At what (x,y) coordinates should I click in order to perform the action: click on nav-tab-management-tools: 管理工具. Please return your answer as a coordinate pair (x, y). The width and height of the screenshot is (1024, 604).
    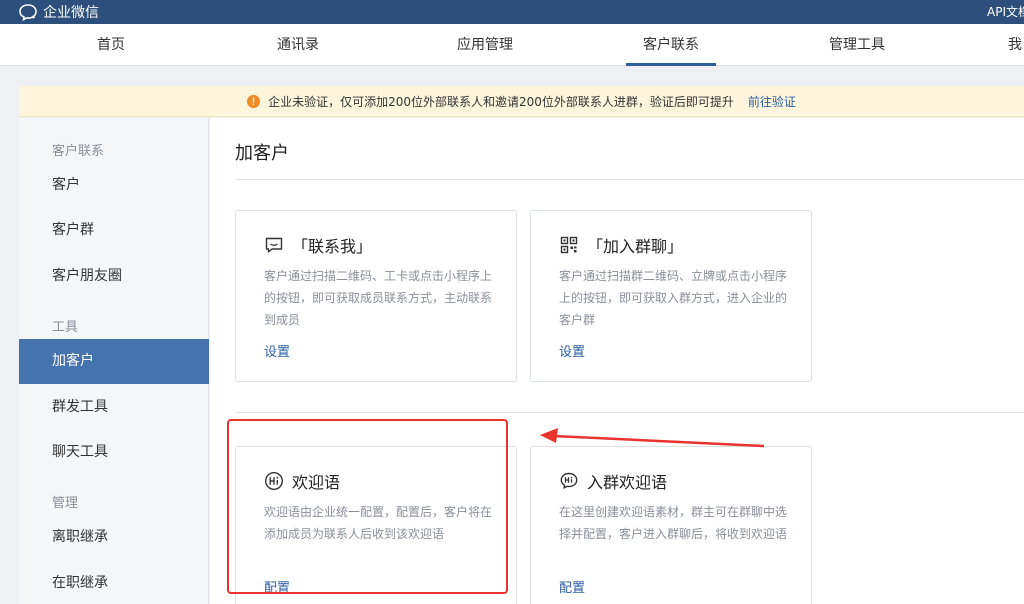
    Looking at the image, I should click on (857, 45).